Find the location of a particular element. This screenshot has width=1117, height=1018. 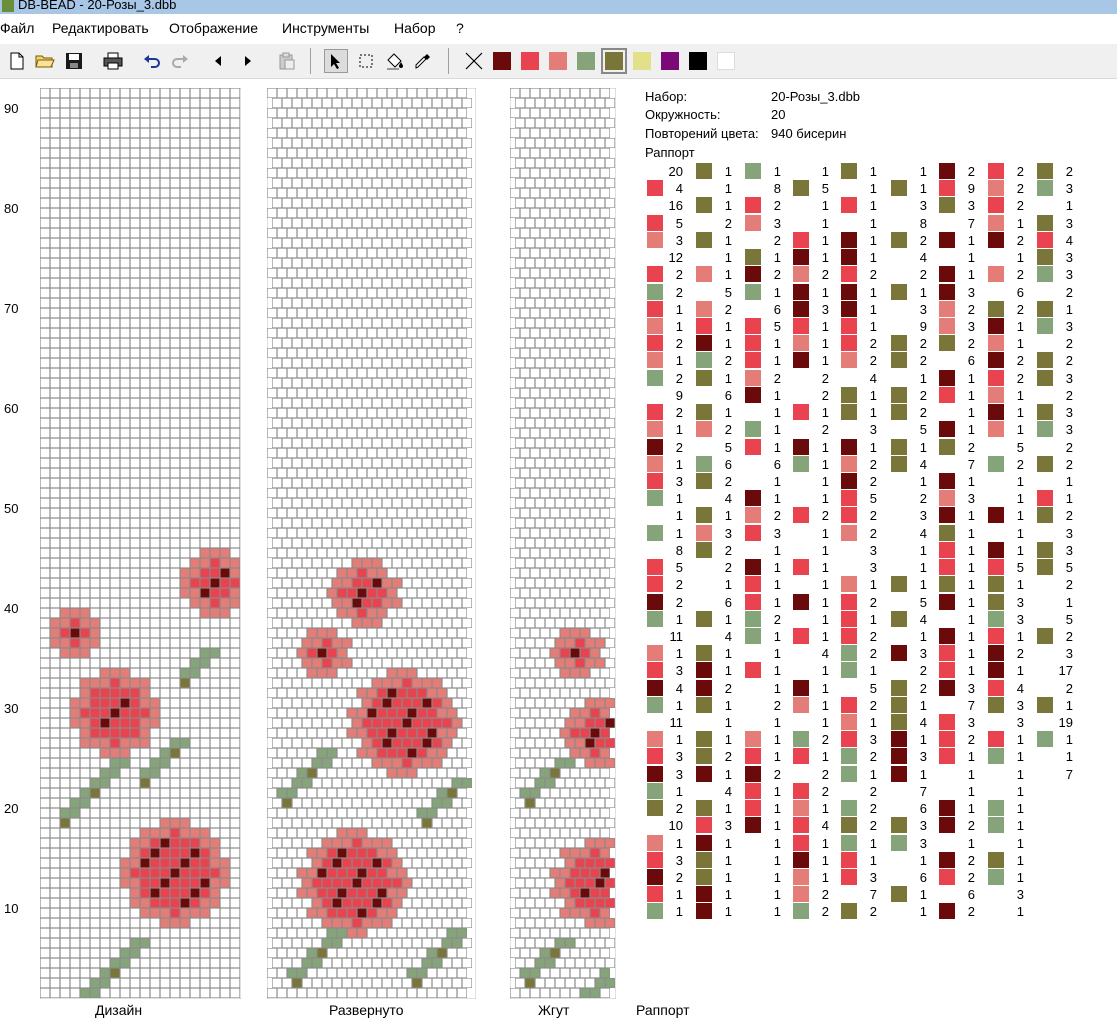

menu-view: Отображение is located at coordinates (213, 28).